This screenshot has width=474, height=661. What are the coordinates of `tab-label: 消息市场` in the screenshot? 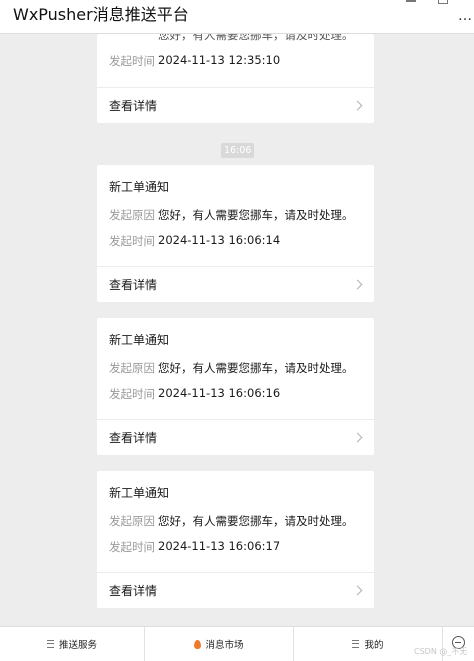 It's located at (224, 645).